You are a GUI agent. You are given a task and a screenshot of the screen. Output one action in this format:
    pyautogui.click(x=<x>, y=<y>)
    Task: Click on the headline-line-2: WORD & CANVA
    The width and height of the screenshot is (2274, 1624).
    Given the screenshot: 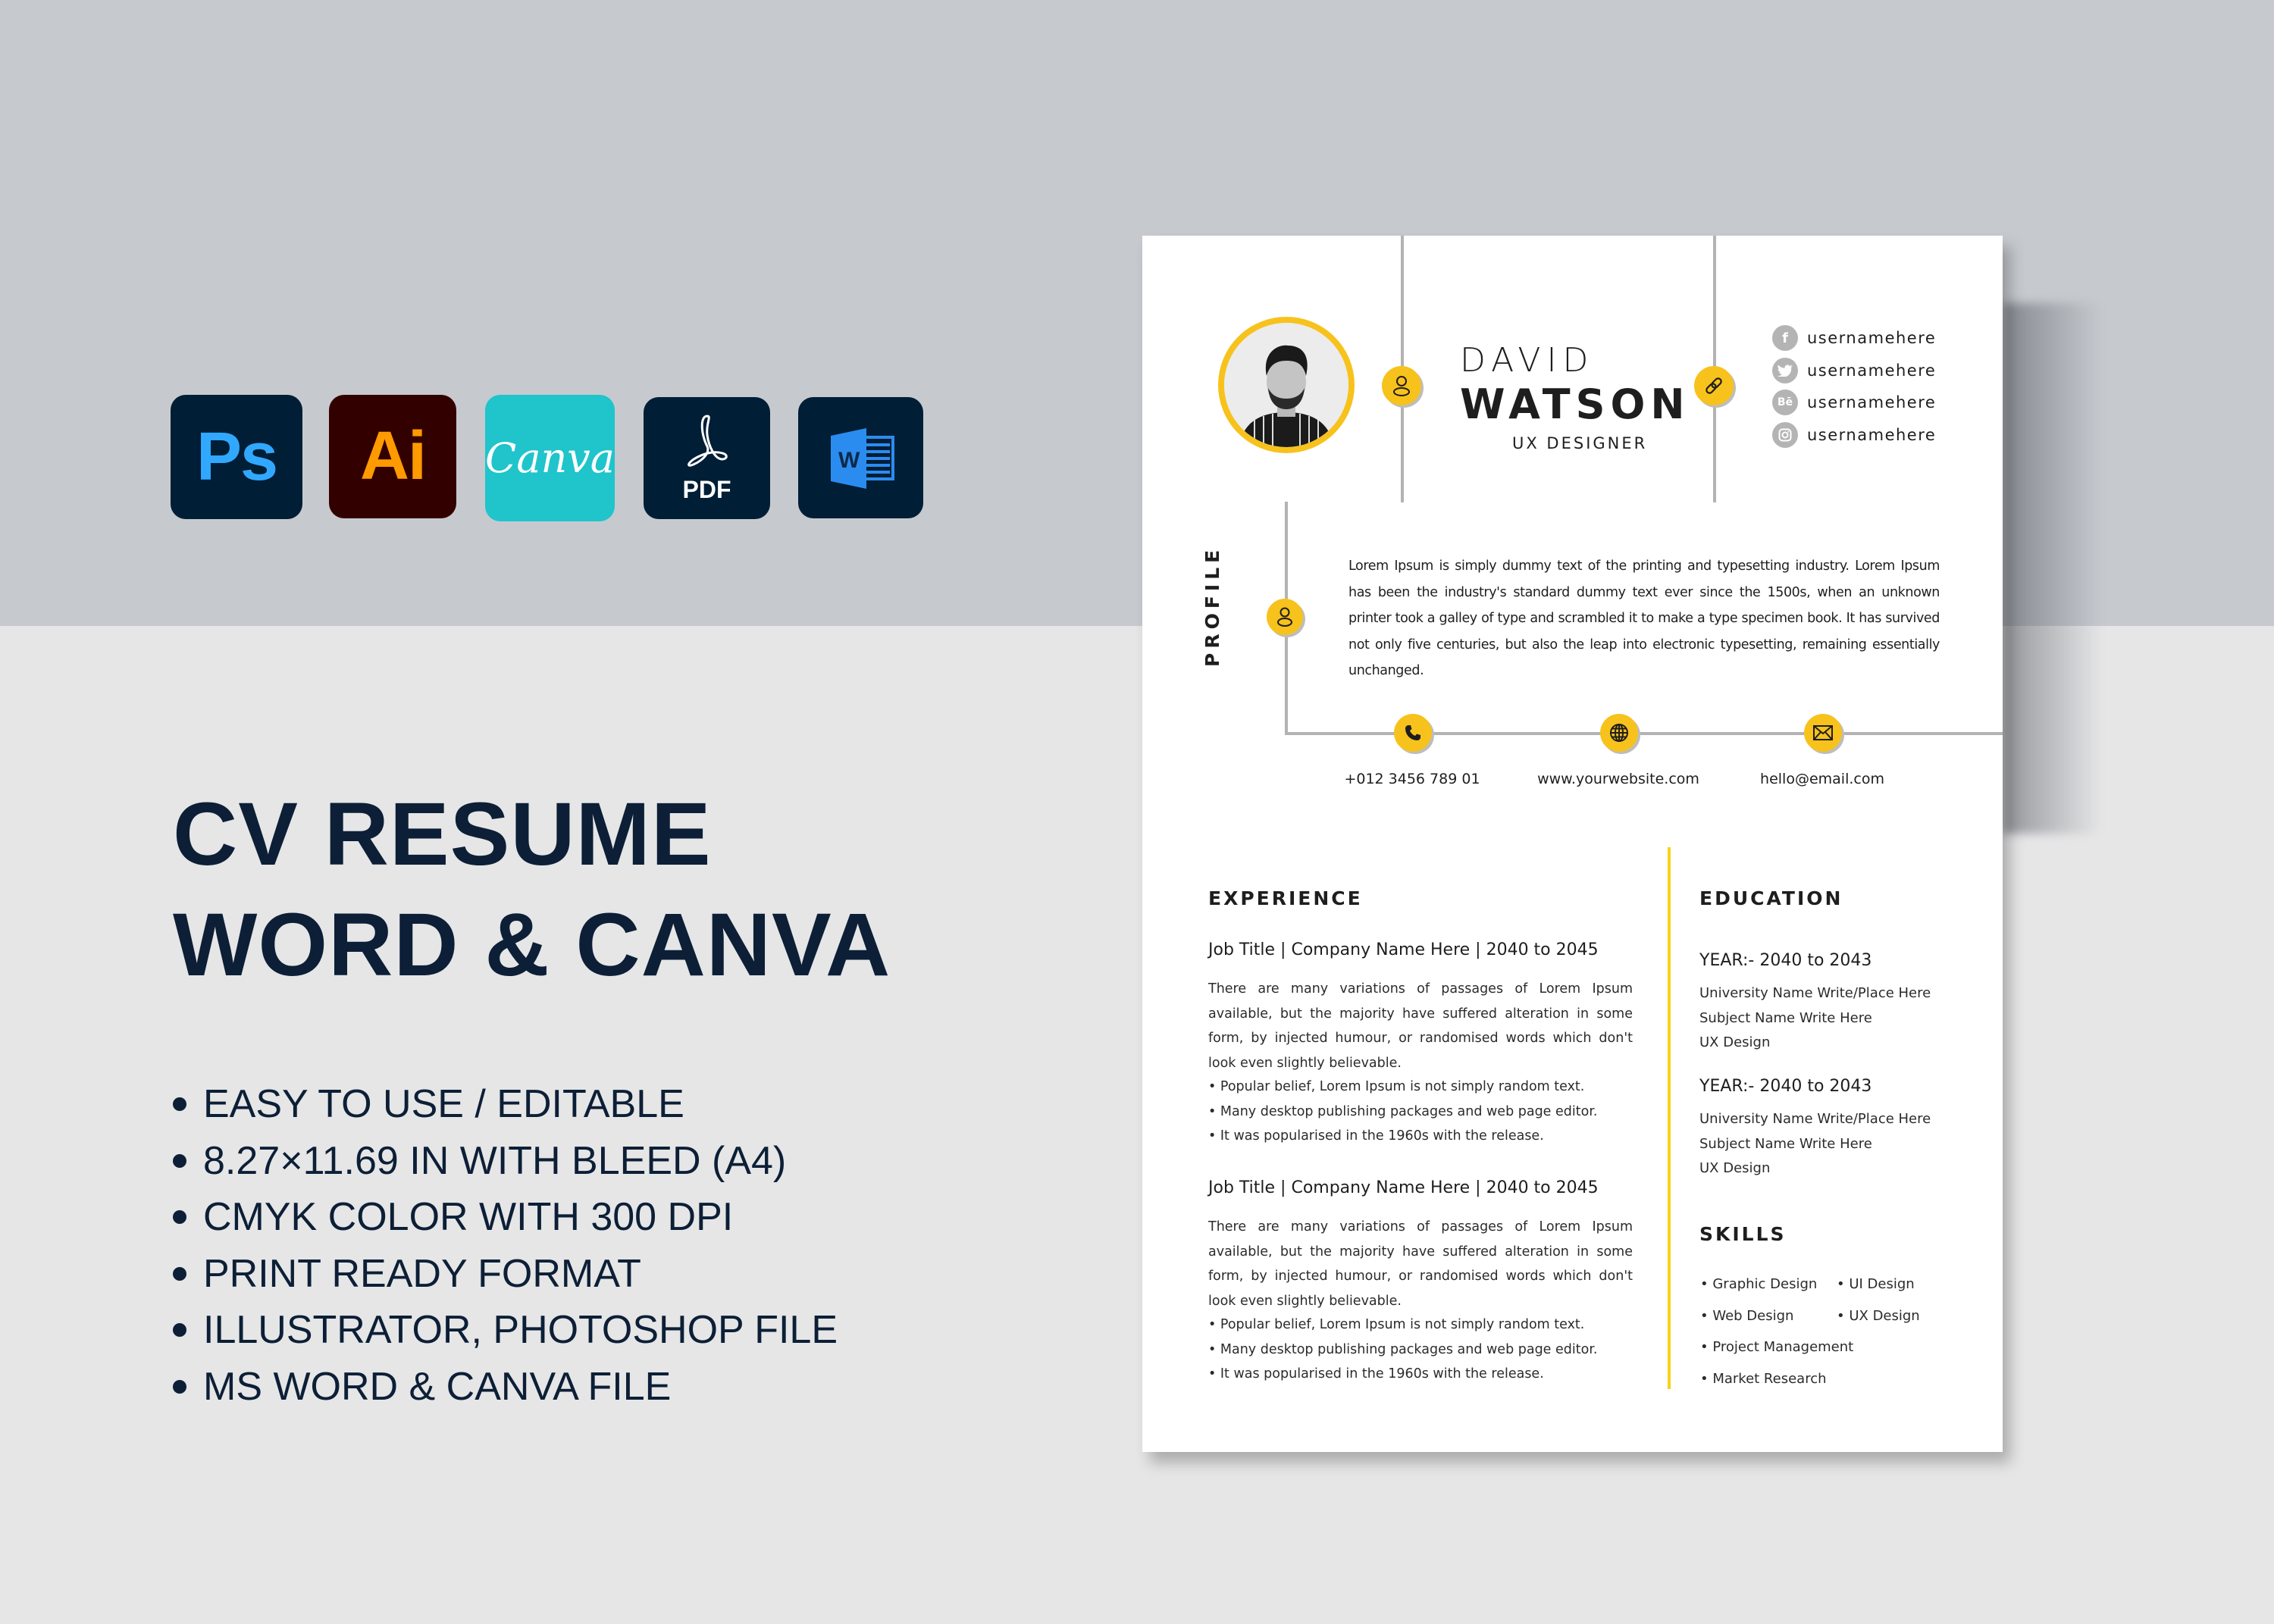 What is the action you would take?
    pyautogui.click(x=532, y=945)
    